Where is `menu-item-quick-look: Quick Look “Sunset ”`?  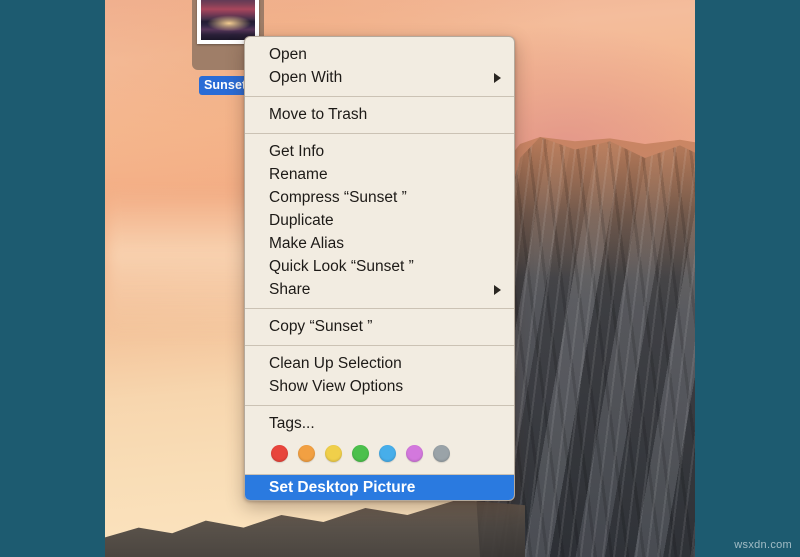
menu-item-quick-look: Quick Look “Sunset ” is located at coordinates (379, 266).